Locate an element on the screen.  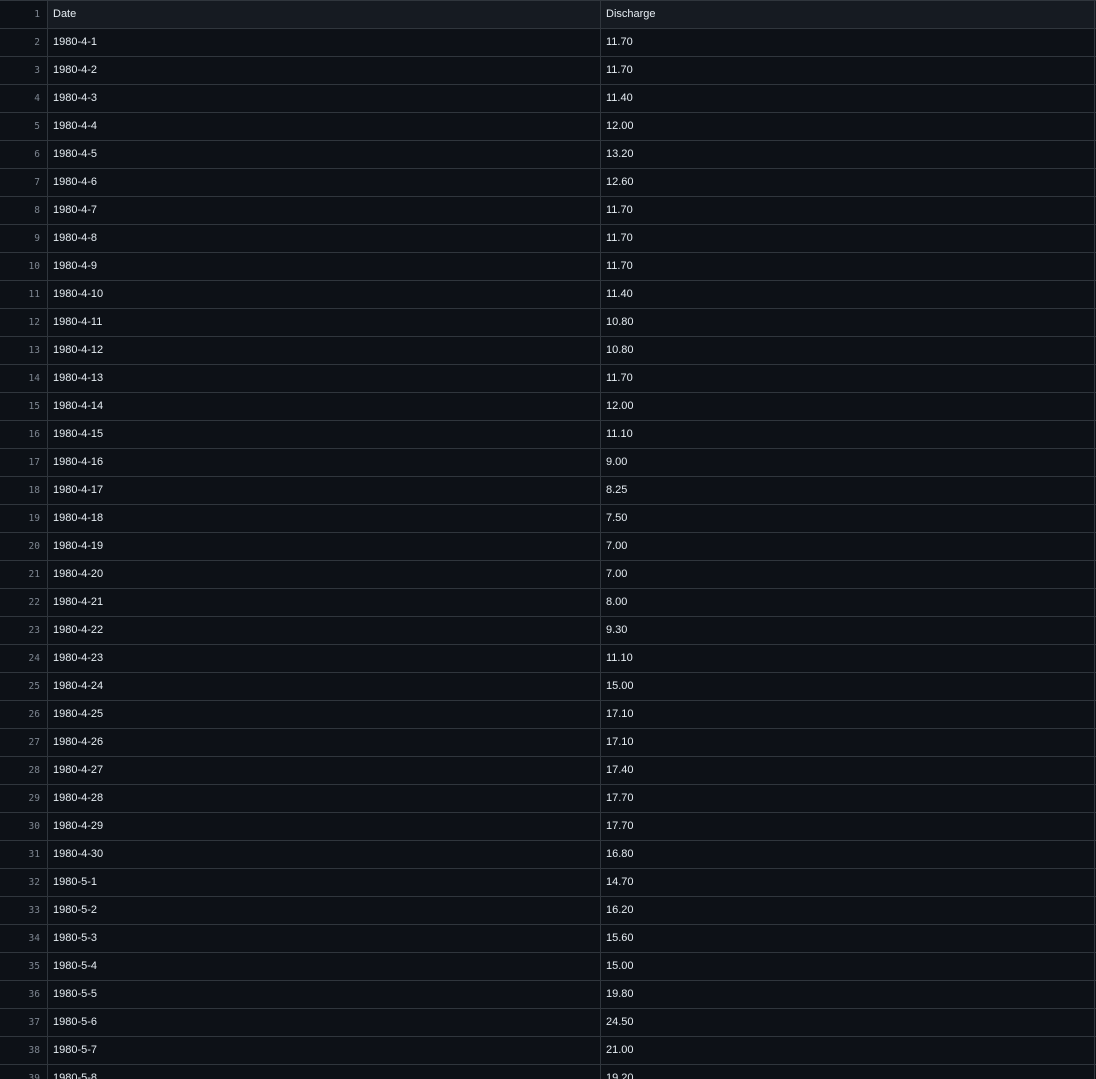
discharge-cell: 7.50 is located at coordinates (848, 518).